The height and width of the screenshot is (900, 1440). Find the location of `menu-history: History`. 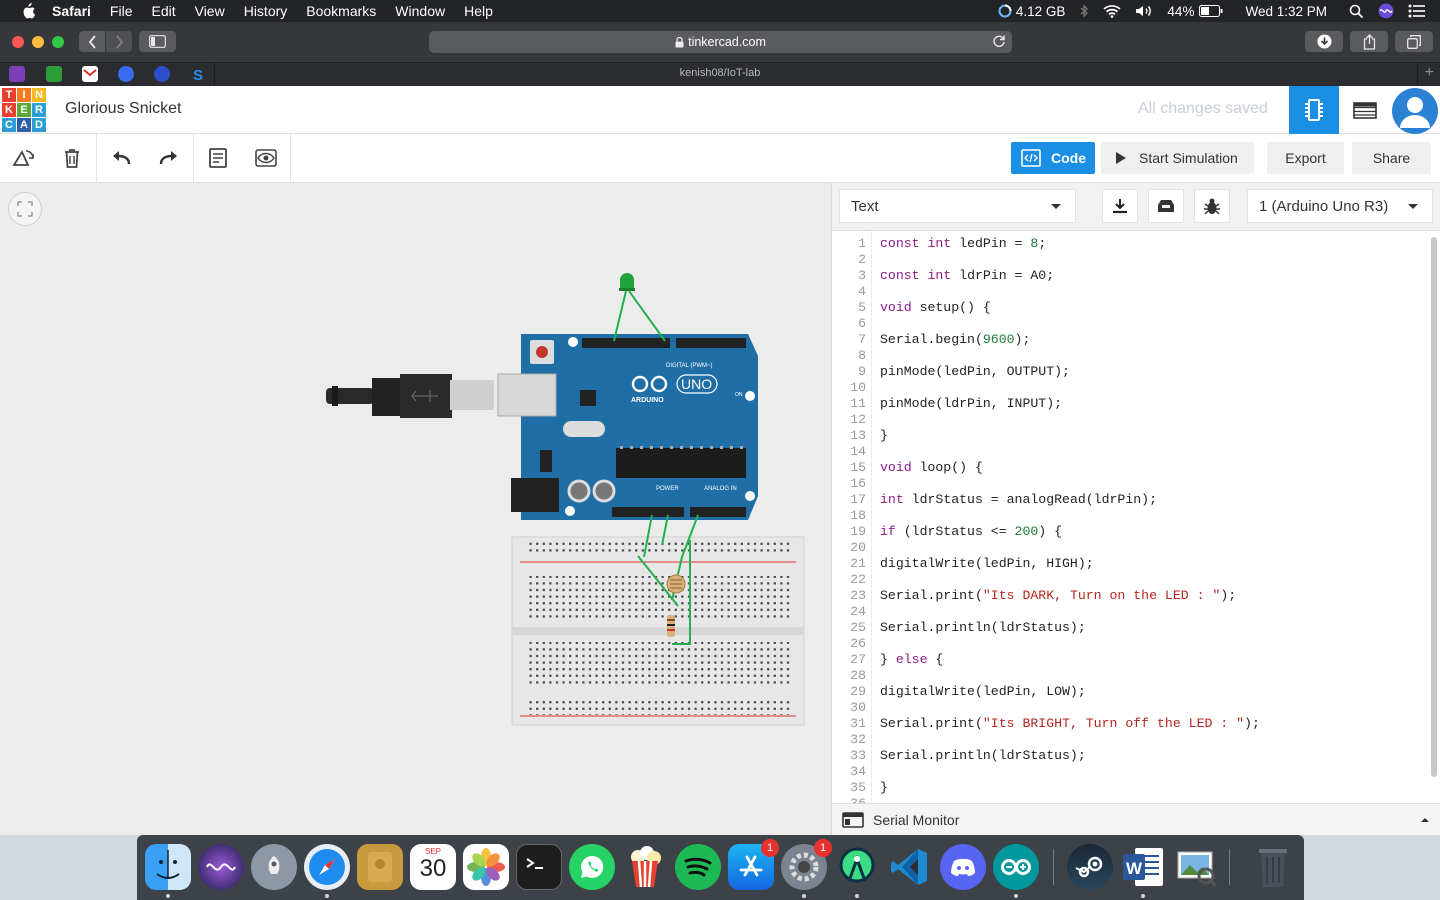

menu-history: History is located at coordinates (266, 11).